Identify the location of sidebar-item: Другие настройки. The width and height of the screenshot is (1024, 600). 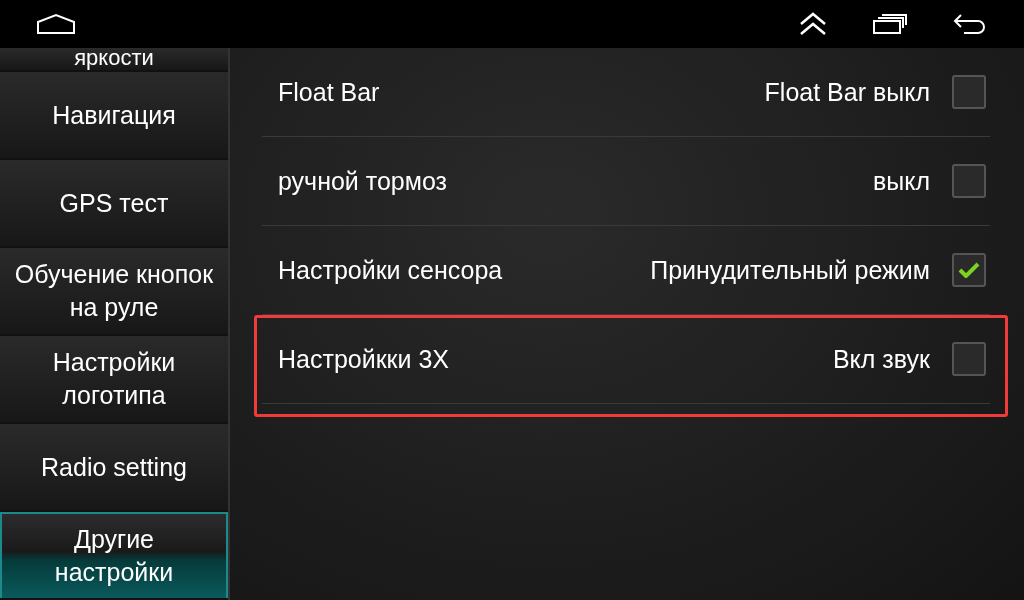
(114, 555).